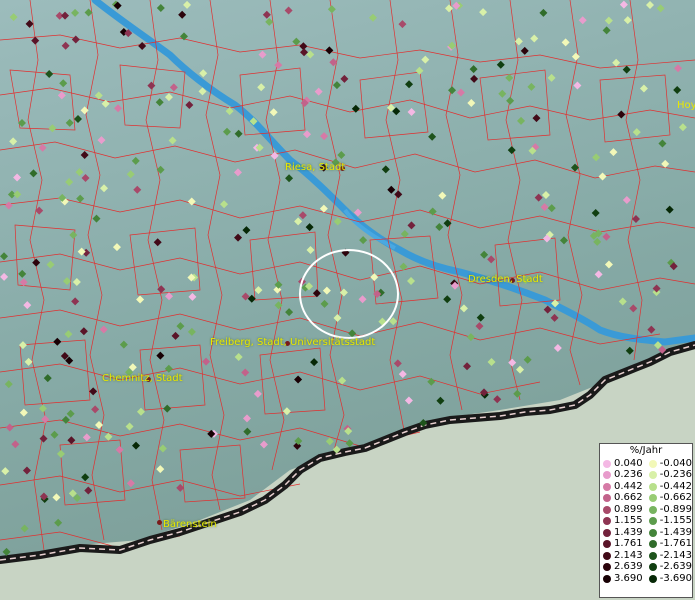 The height and width of the screenshot is (600, 695). What do you see at coordinates (646, 450) in the screenshot?
I see `legend-title: %/Jahr` at bounding box center [646, 450].